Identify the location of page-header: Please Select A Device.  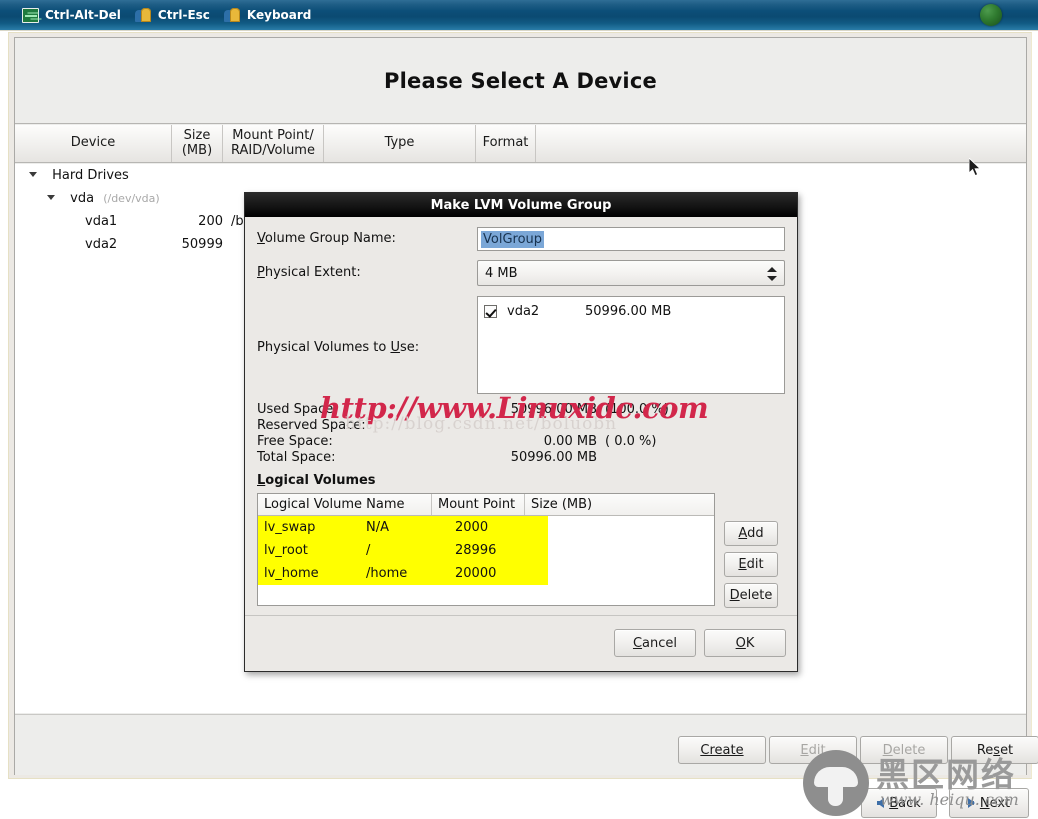
(520, 81).